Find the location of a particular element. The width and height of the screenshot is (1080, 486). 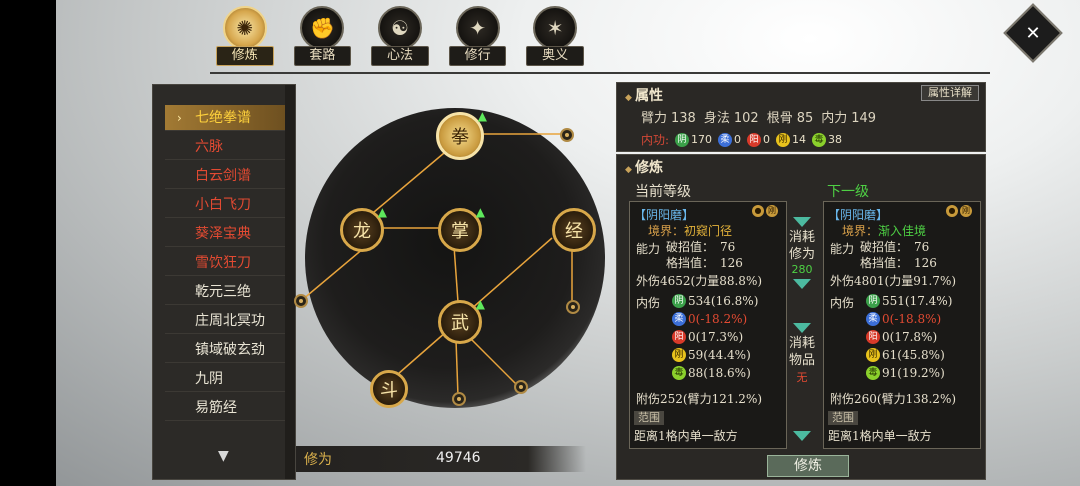

skill-label: 小白飞刀 is located at coordinates (223, 205).